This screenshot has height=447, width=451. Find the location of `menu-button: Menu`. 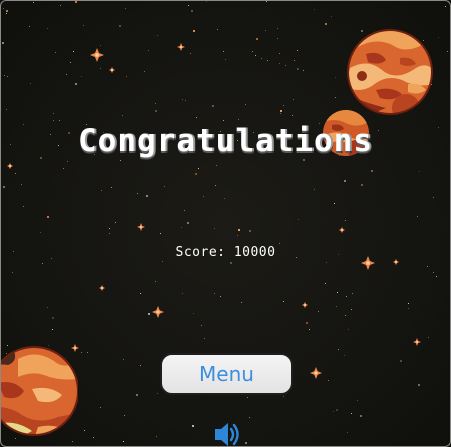

menu-button: Menu is located at coordinates (226, 374).